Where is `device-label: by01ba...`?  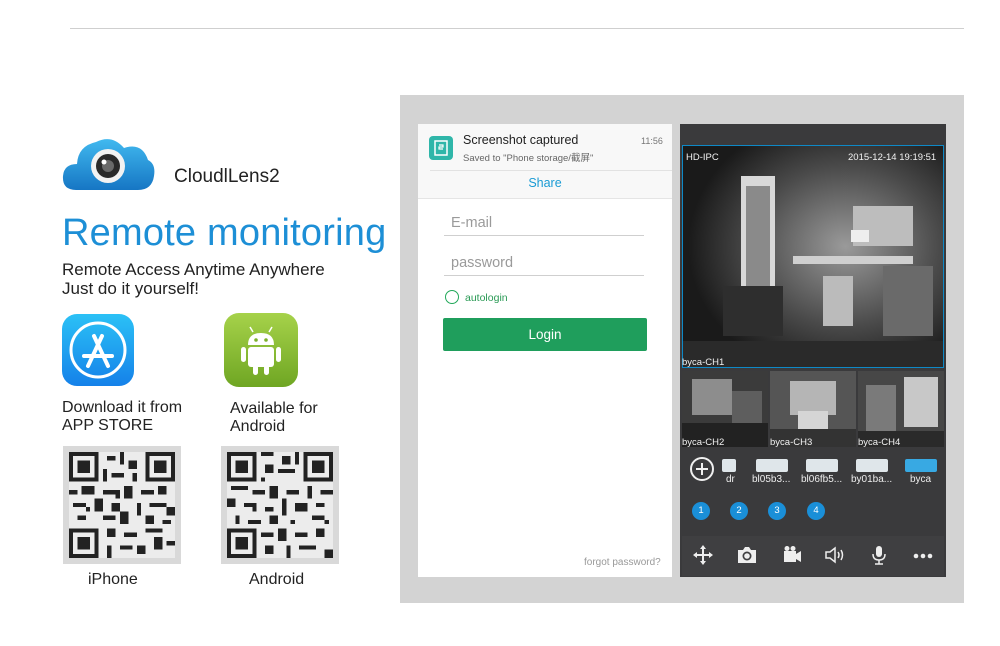 device-label: by01ba... is located at coordinates (871, 479).